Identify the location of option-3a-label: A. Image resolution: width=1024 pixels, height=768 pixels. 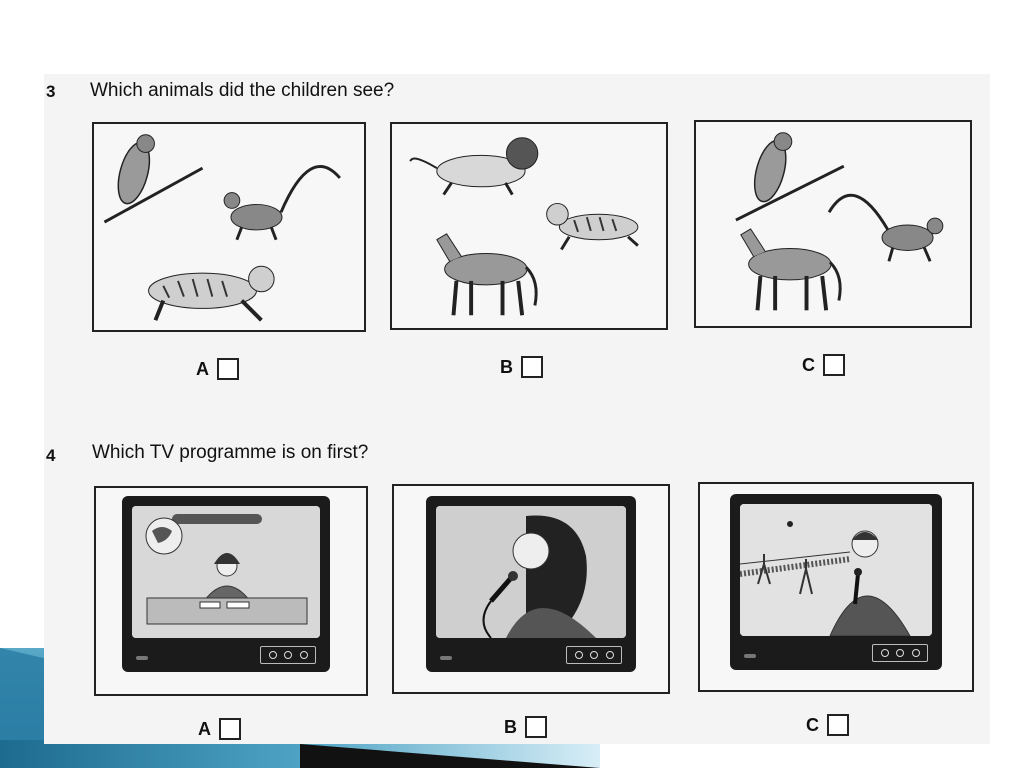
(202, 368).